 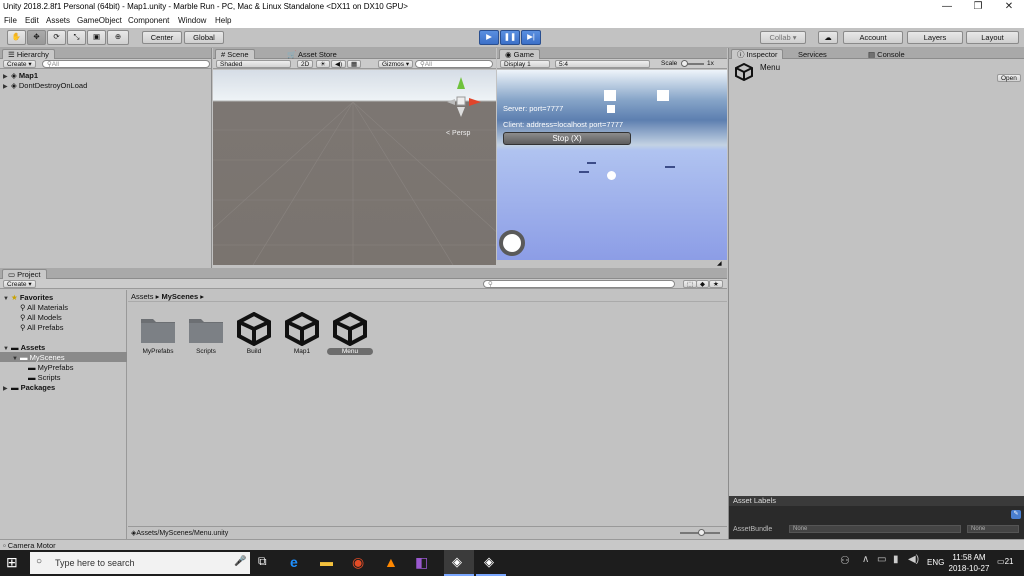 I want to click on microphone-icon: 🎤, so click(x=240, y=561).